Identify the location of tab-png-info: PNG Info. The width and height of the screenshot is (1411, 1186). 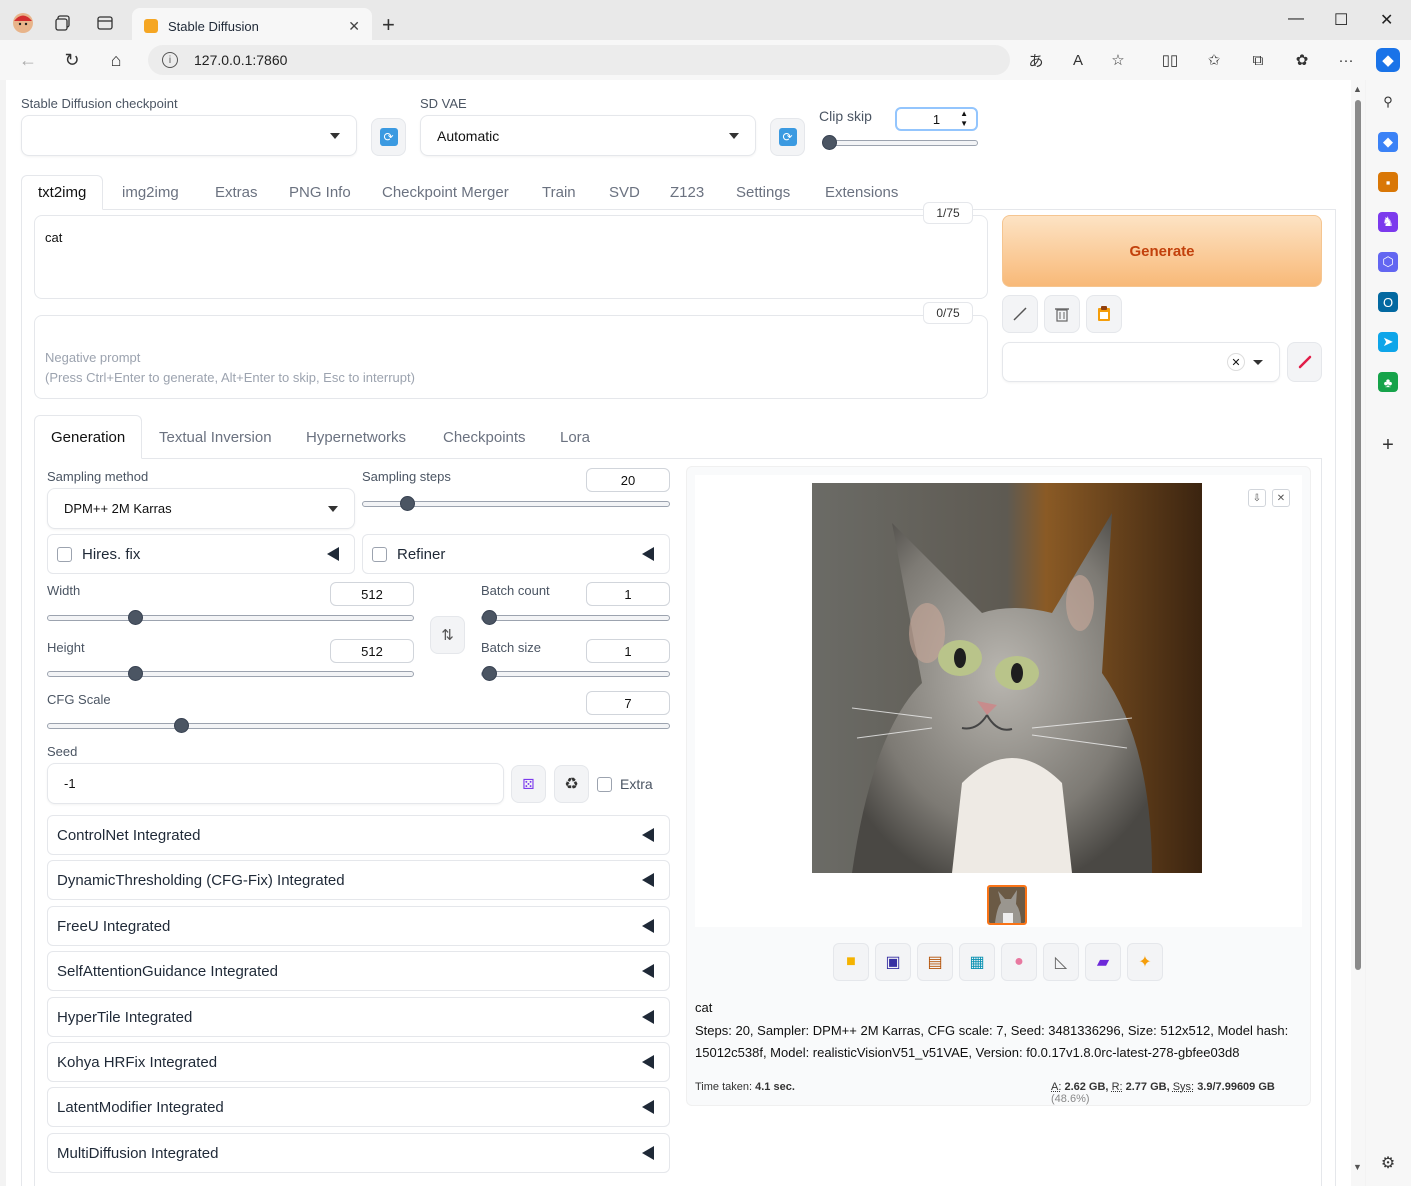
(320, 192).